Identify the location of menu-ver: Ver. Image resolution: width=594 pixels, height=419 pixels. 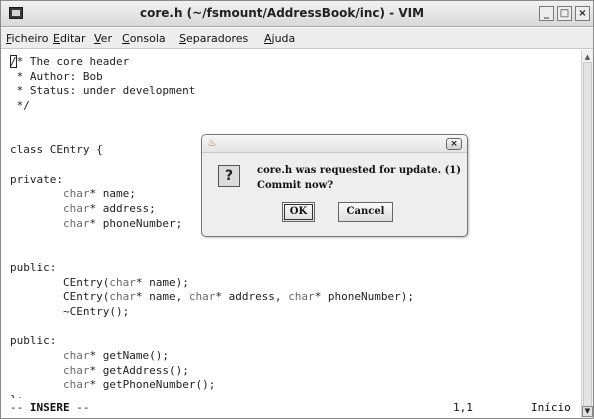
(103, 38).